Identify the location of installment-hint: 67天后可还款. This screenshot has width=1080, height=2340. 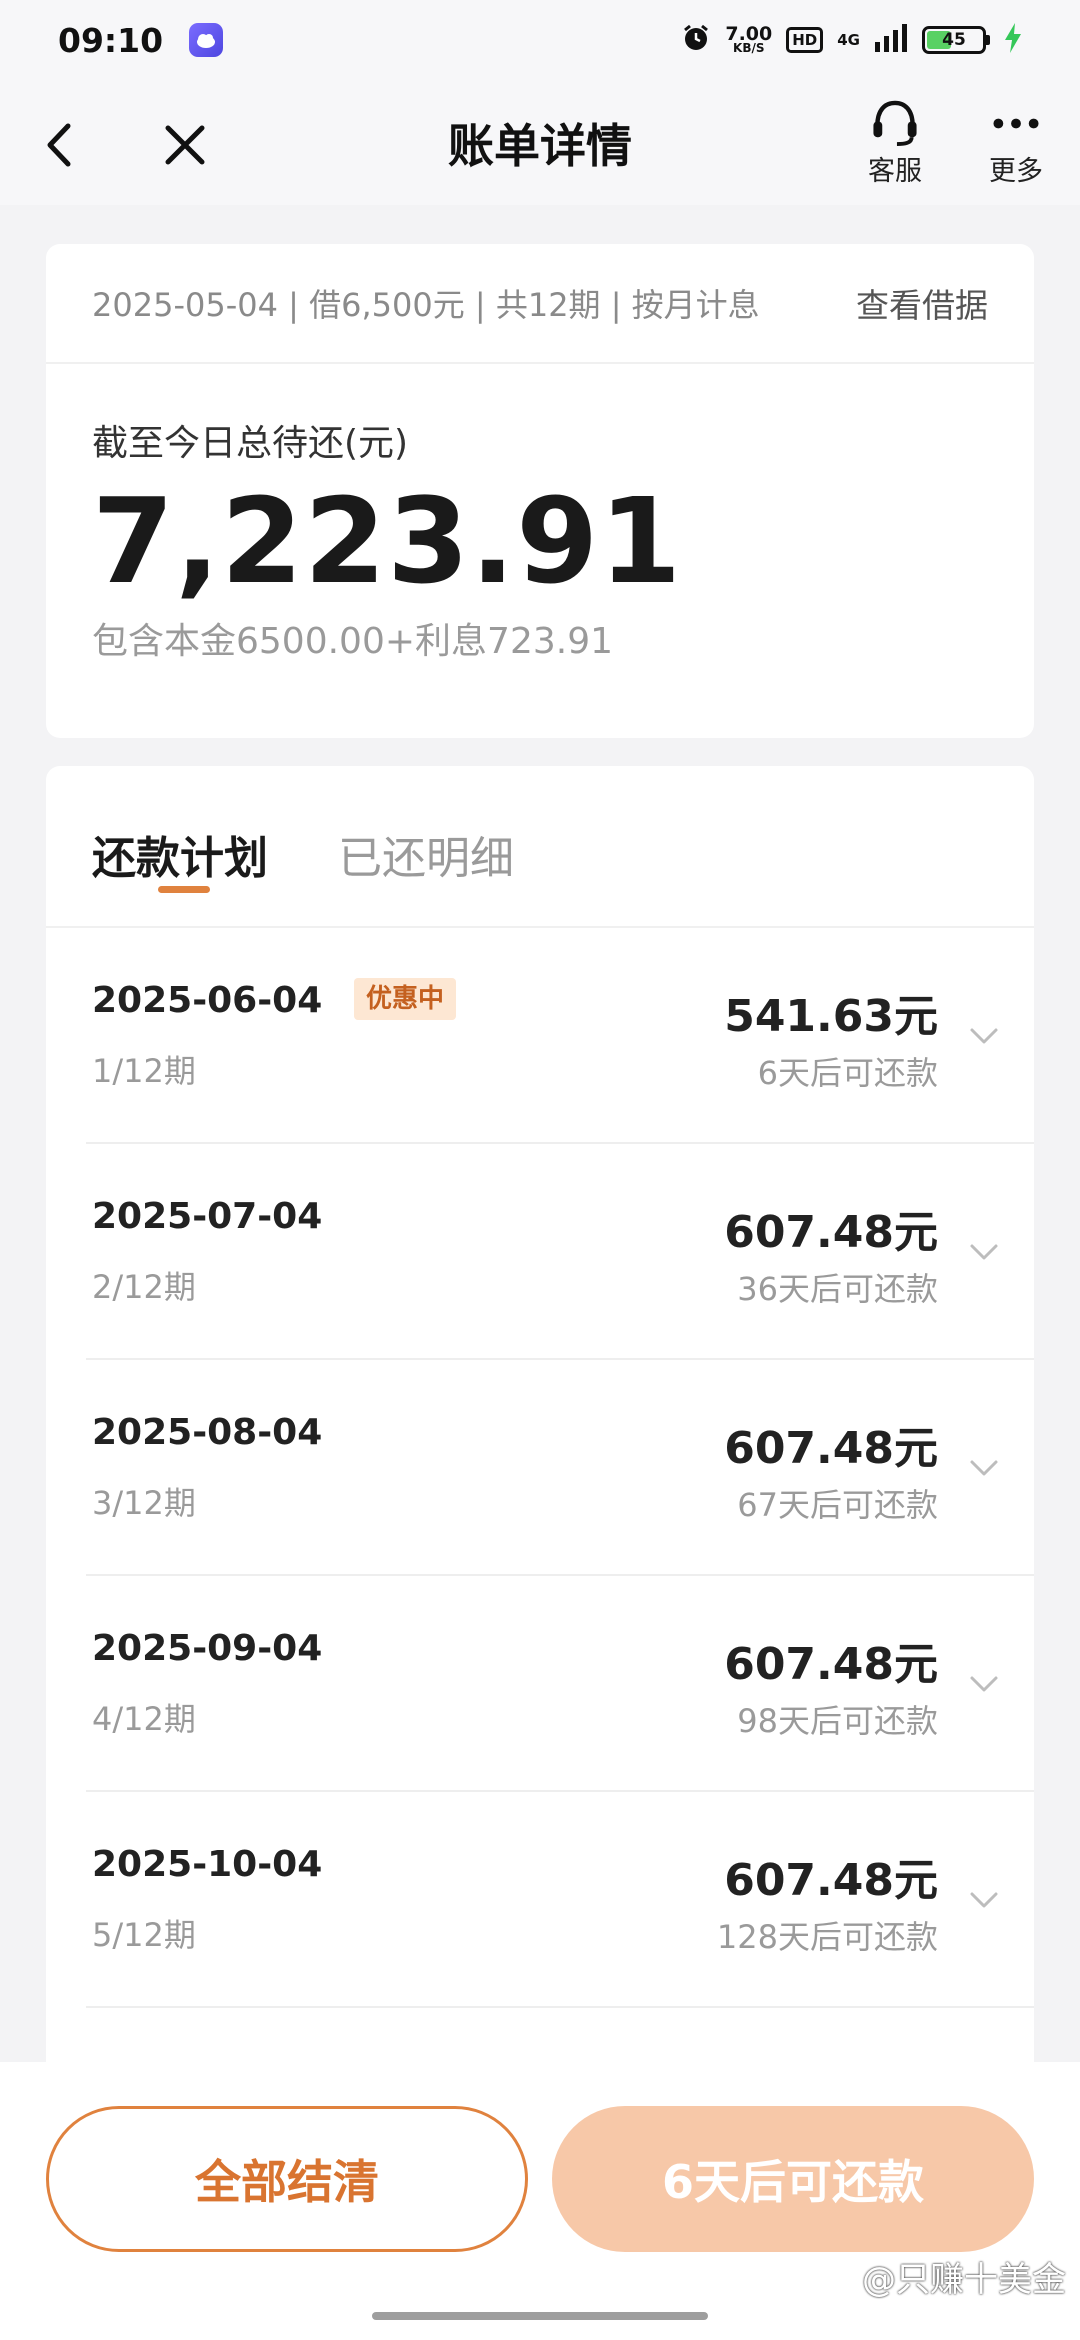
(837, 1505).